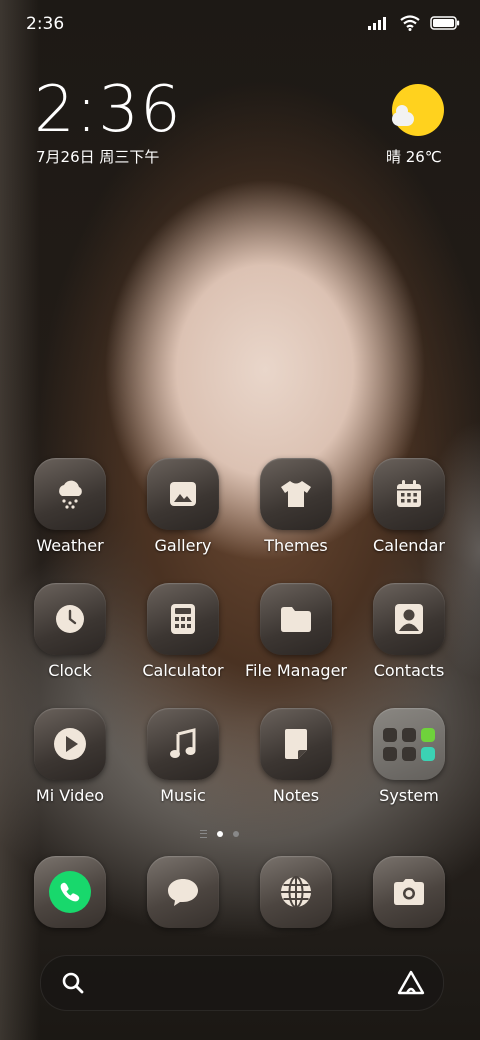 This screenshot has width=480, height=1040. I want to click on signal-icon, so click(377, 23).